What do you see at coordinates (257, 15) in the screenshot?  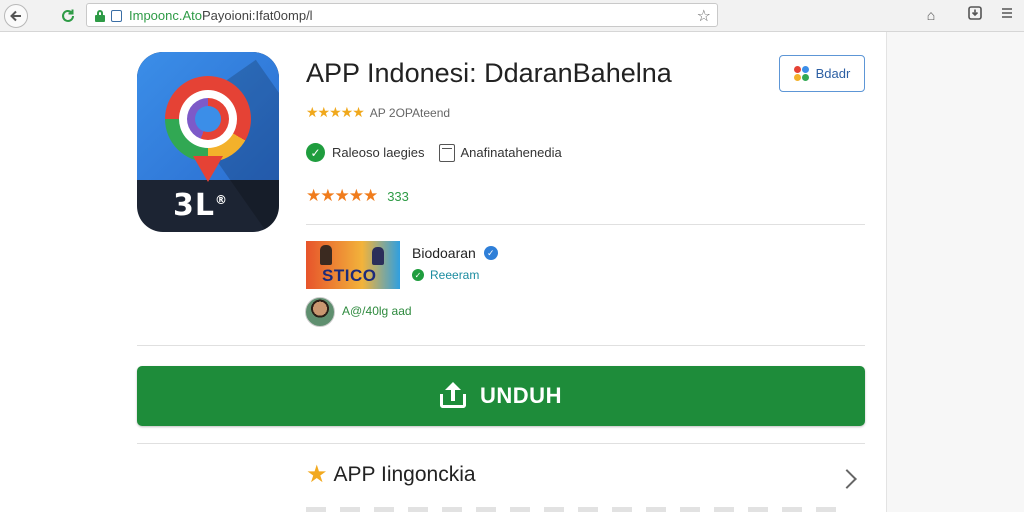 I see `url-path: Payoioni:Ifat0omp/l` at bounding box center [257, 15].